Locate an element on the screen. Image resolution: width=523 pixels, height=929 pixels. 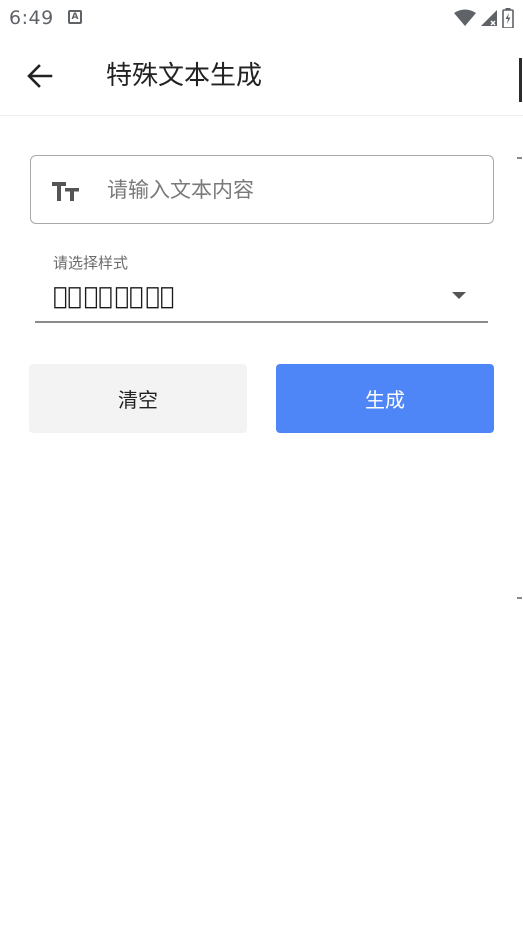
dropdown-arrow-icon is located at coordinates (459, 295).